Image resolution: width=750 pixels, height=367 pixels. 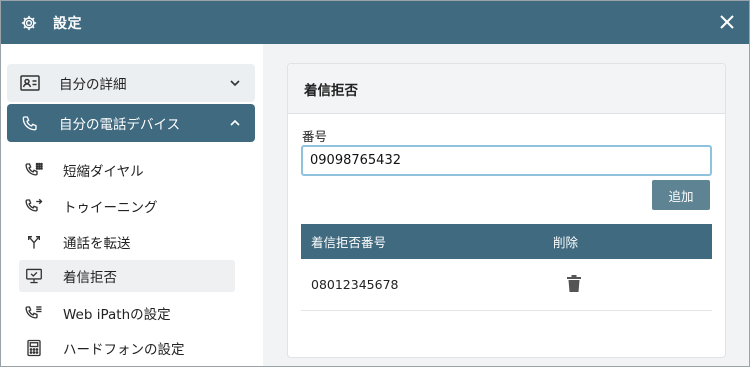 What do you see at coordinates (575, 283) in the screenshot?
I see `trash-icon` at bounding box center [575, 283].